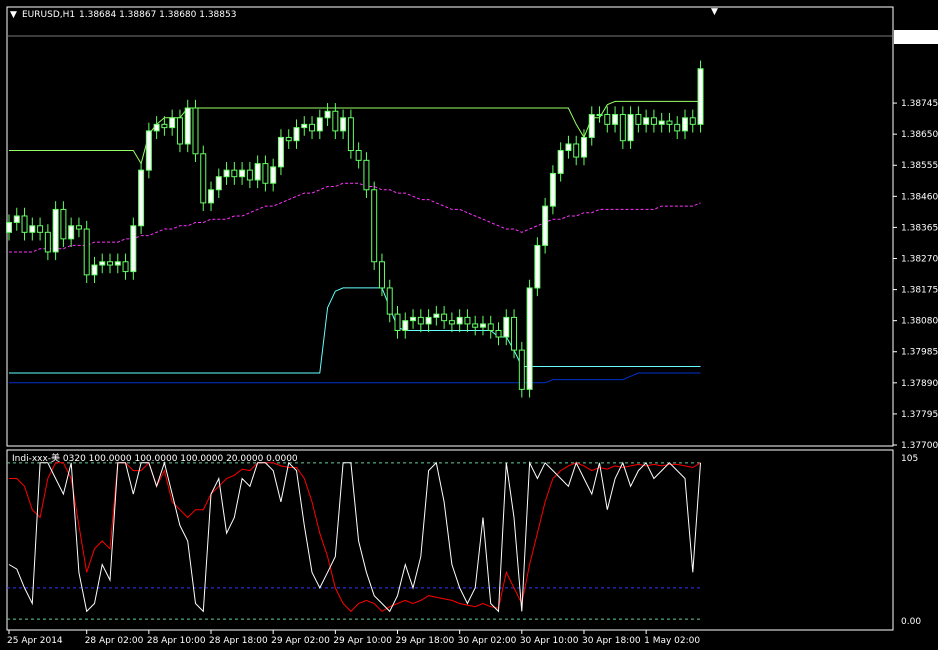 The image size is (938, 650). What do you see at coordinates (157, 15) in the screenshot?
I see `header-ohlc: 1.38684 1.38867 1.38680 1.38853` at bounding box center [157, 15].